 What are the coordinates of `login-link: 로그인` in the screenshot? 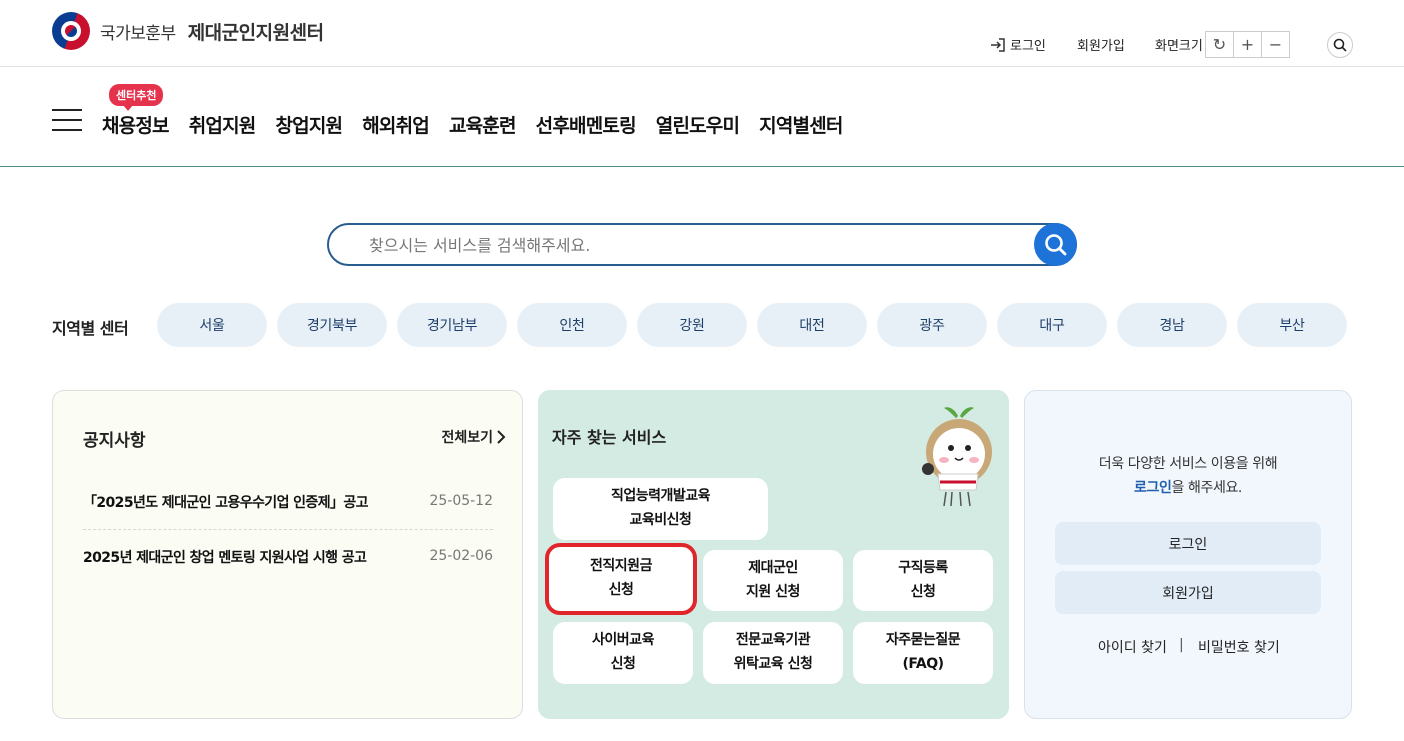 It's located at (1018, 44).